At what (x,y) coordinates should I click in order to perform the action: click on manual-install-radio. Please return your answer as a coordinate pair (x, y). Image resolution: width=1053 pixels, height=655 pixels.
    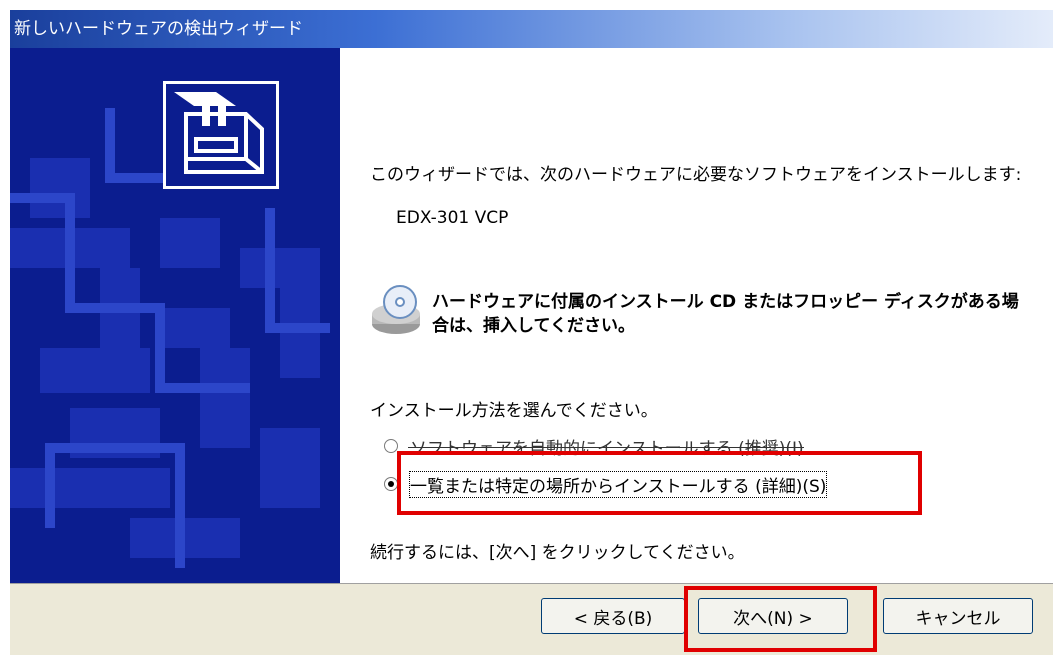
    Looking at the image, I should click on (391, 484).